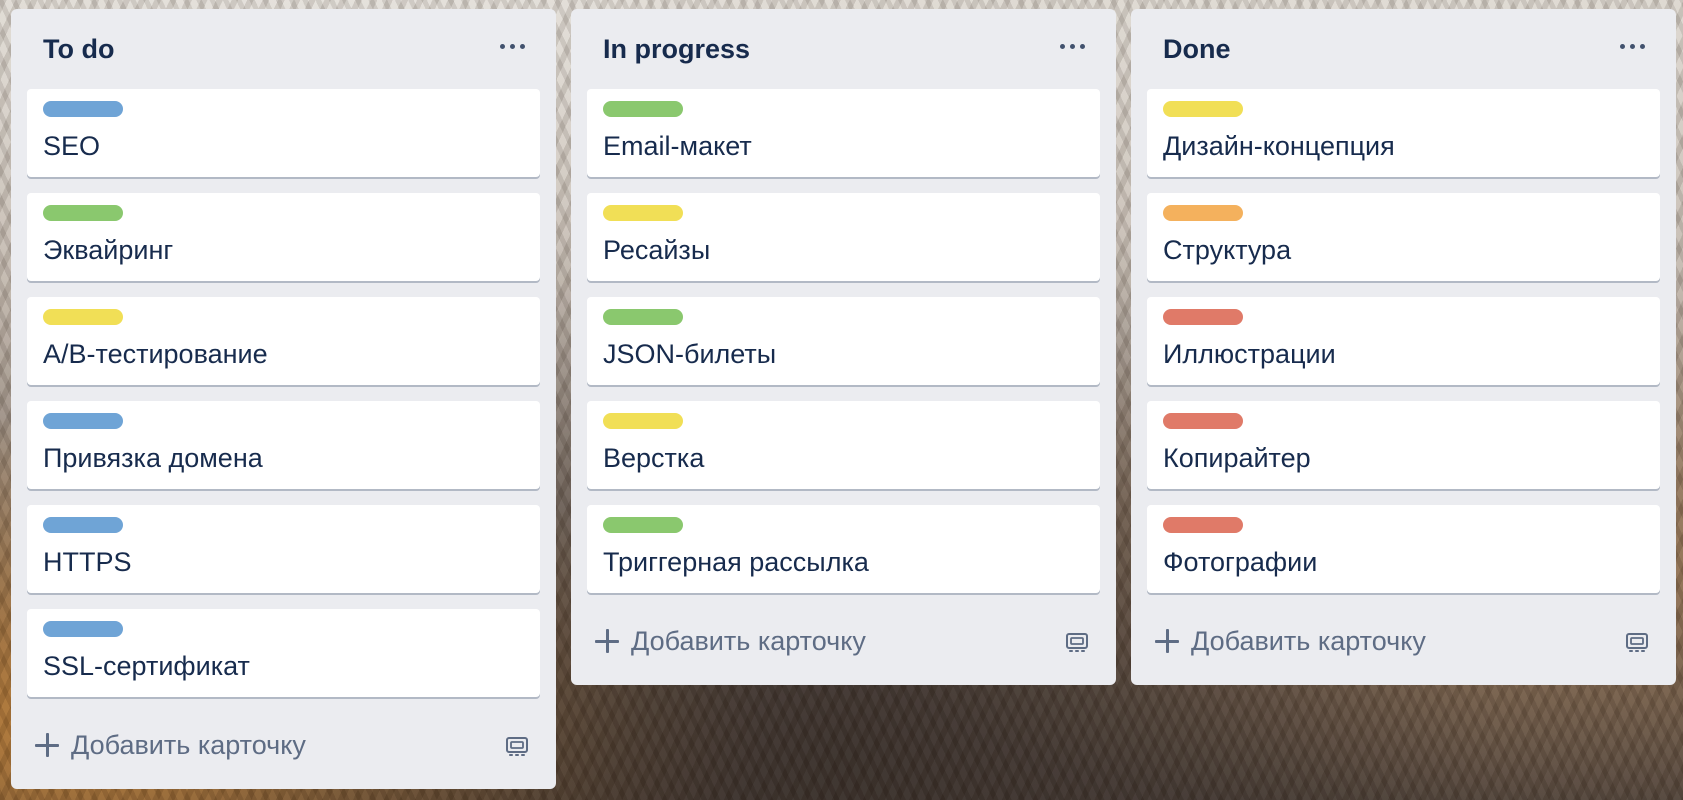 This screenshot has height=800, width=1683. Describe the element at coordinates (1403, 49) in the screenshot. I see `list-header: Done` at that location.